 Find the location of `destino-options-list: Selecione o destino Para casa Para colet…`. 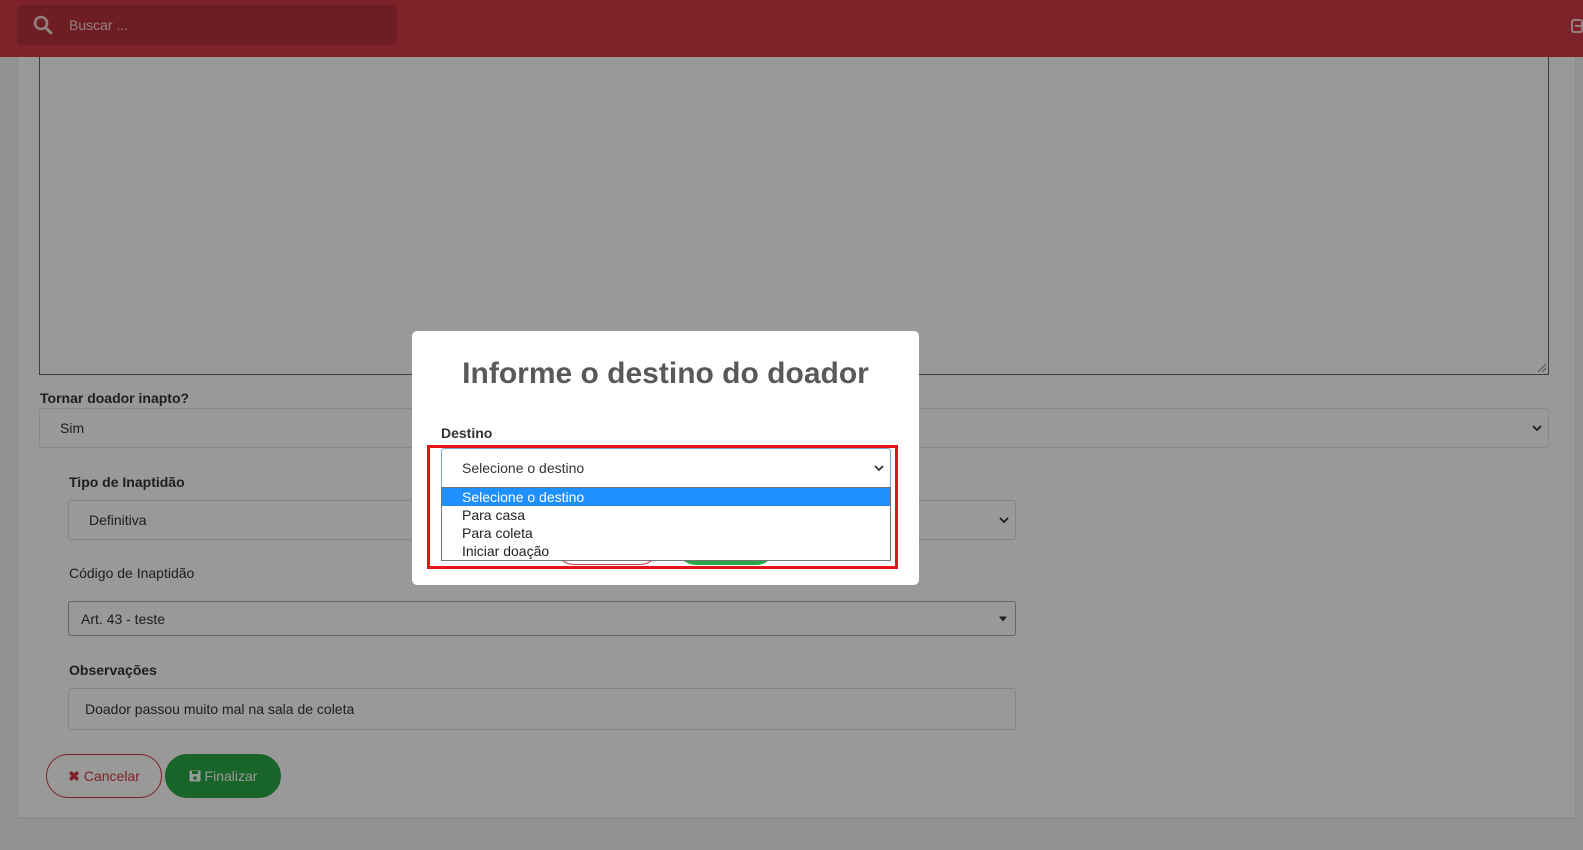

destino-options-list: Selecione o destino Para casa Para colet… is located at coordinates (666, 524).